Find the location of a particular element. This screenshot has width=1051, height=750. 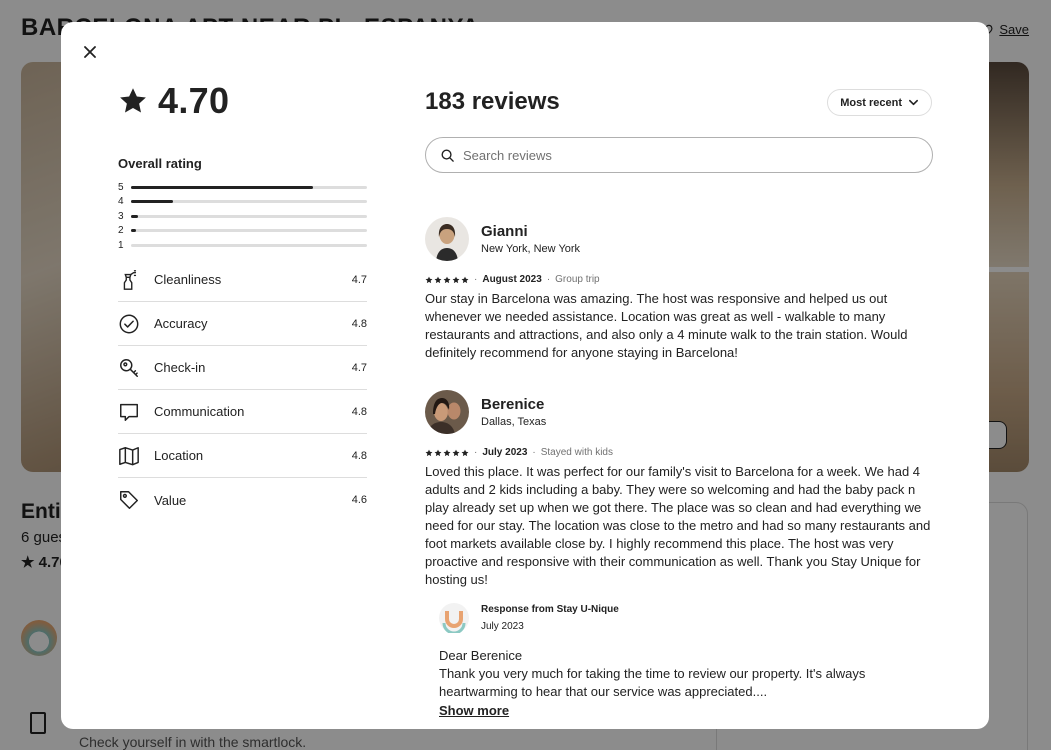

rating-bar-row: 5 is located at coordinates (242, 187).